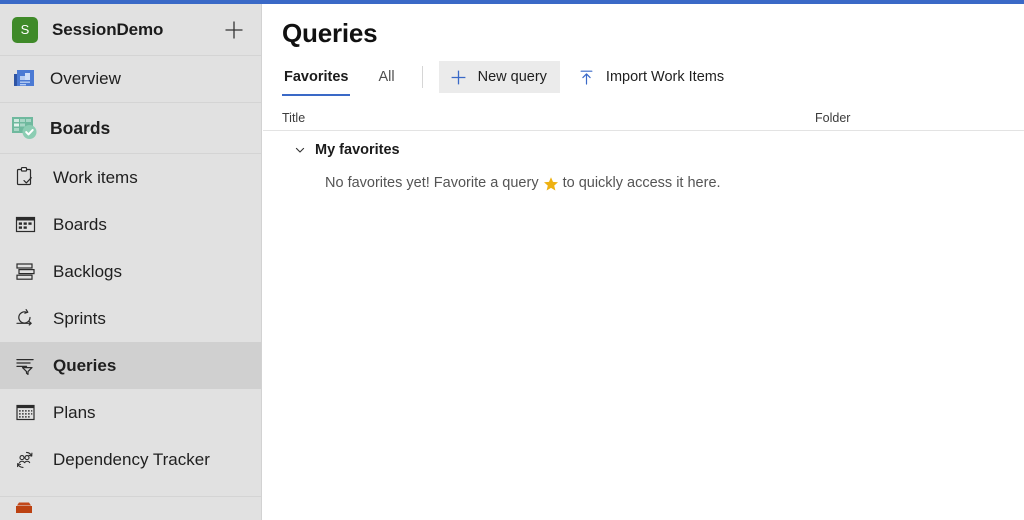 Image resolution: width=1024 pixels, height=520 pixels. I want to click on tab-label: Favorites, so click(316, 77).